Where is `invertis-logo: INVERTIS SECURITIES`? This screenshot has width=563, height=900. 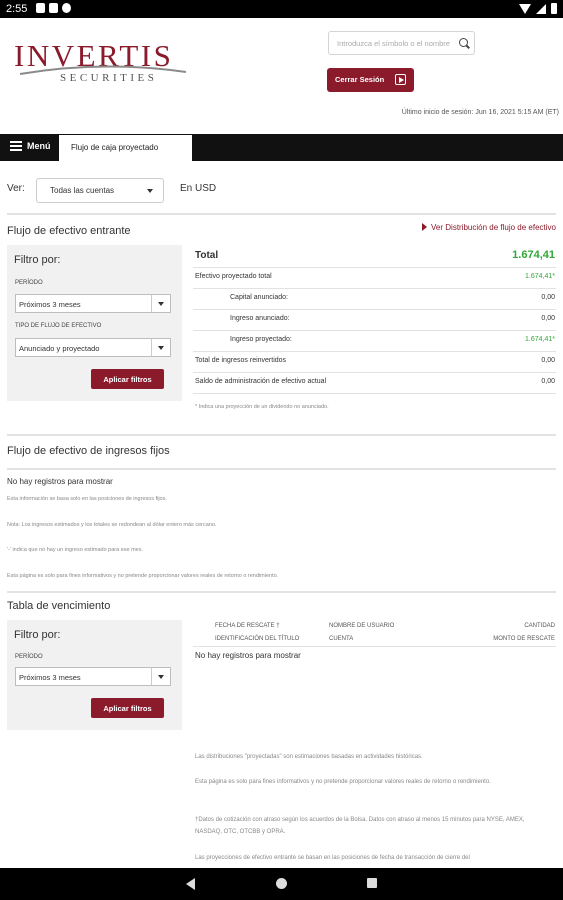
invertis-logo: INVERTIS SECURITIES is located at coordinates (102, 64).